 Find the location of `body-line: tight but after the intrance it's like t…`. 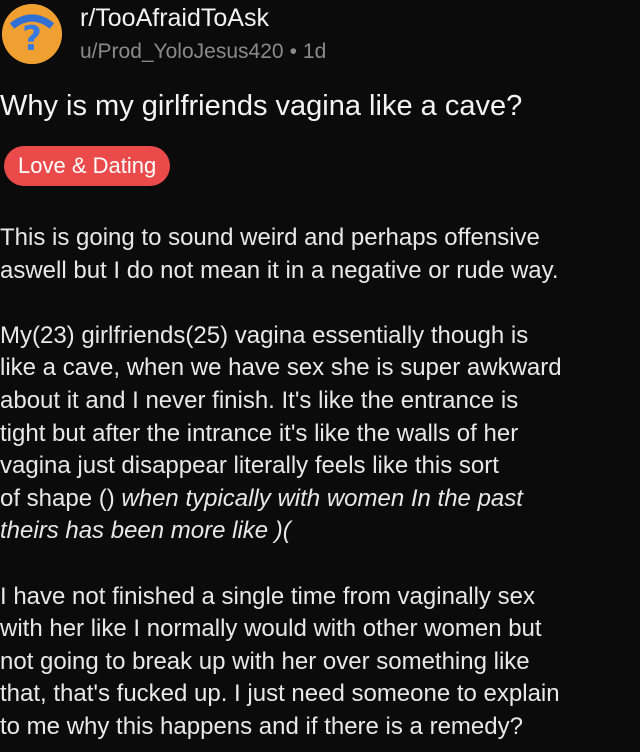

body-line: tight but after the intrance it's like t… is located at coordinates (259, 433).